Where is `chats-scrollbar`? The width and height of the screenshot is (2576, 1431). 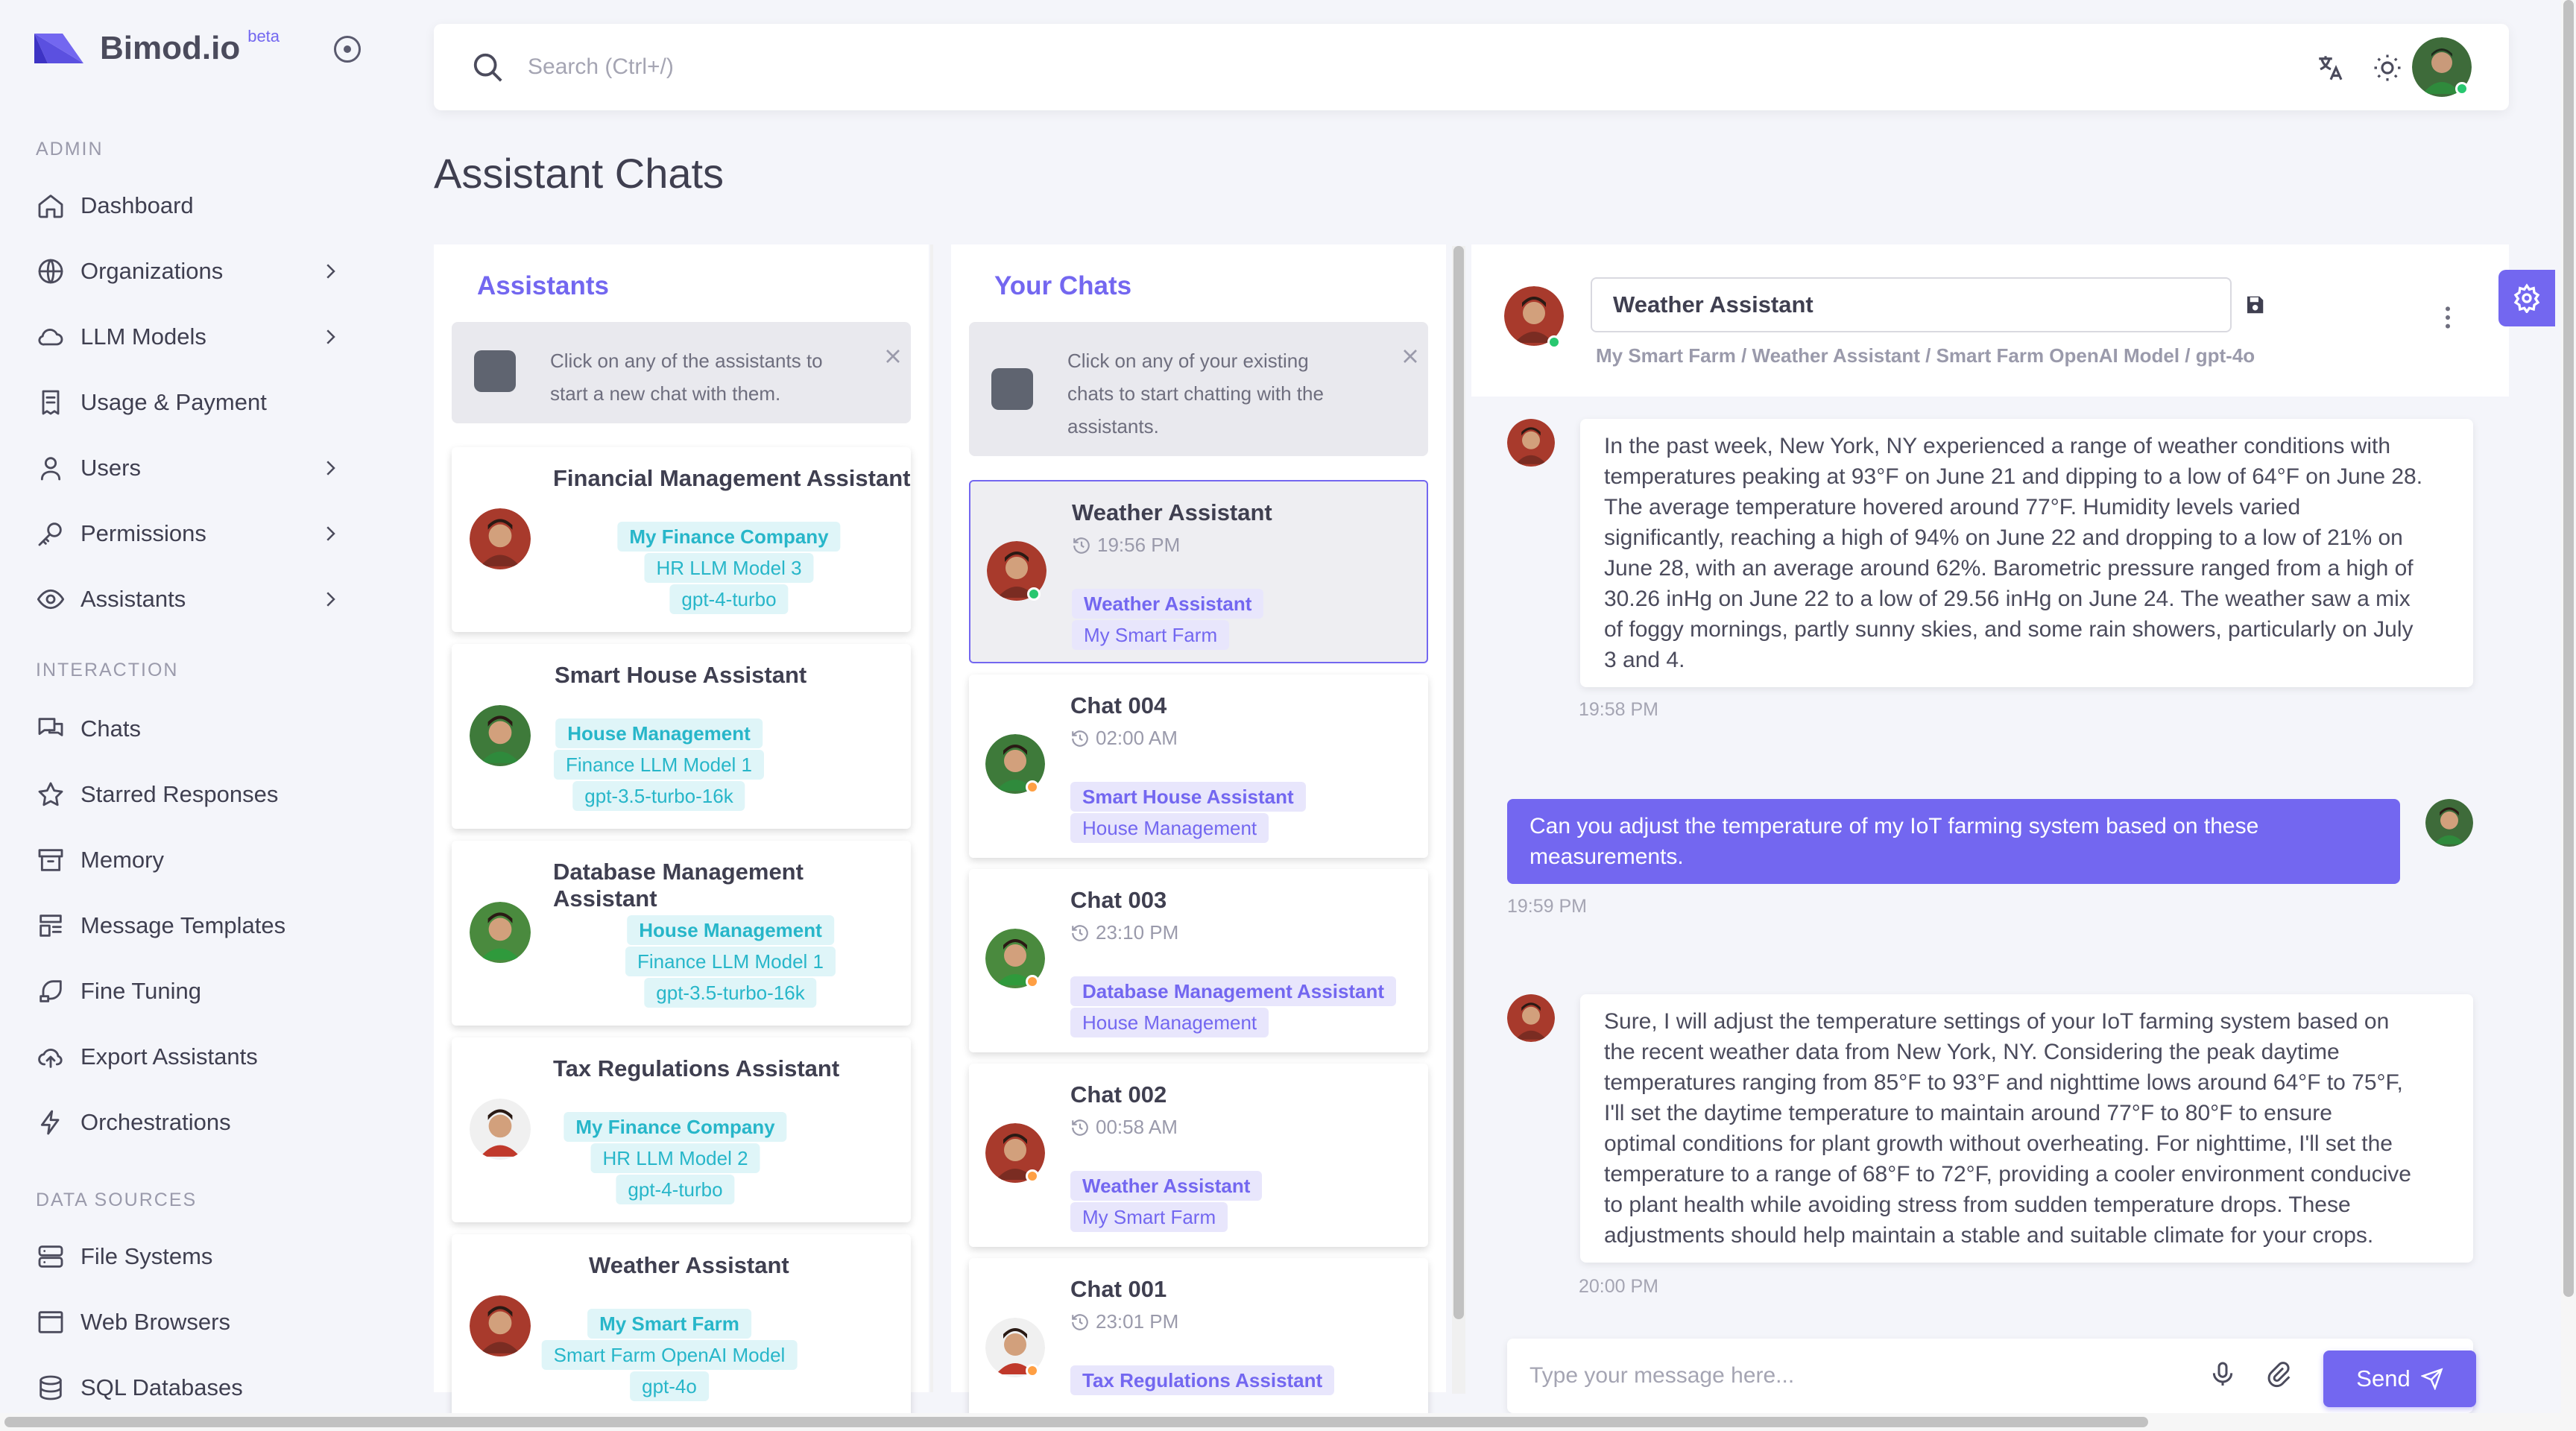 chats-scrollbar is located at coordinates (1458, 820).